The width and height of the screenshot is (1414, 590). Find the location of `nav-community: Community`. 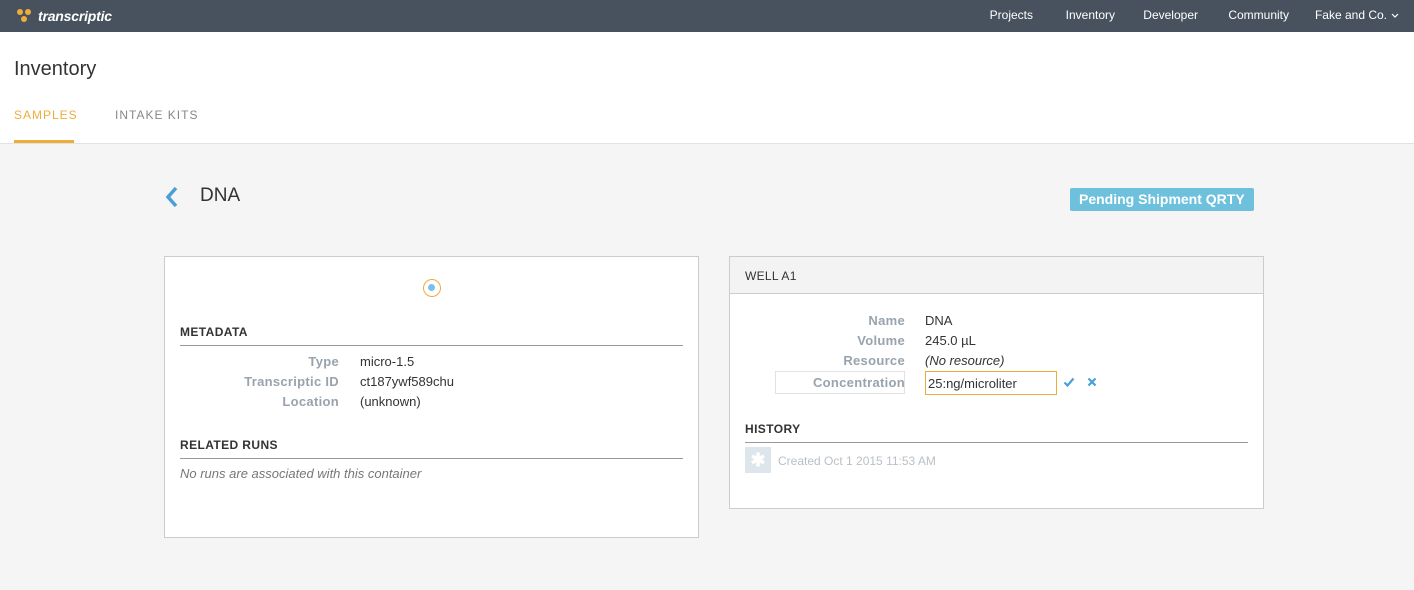

nav-community: Community is located at coordinates (1258, 15).